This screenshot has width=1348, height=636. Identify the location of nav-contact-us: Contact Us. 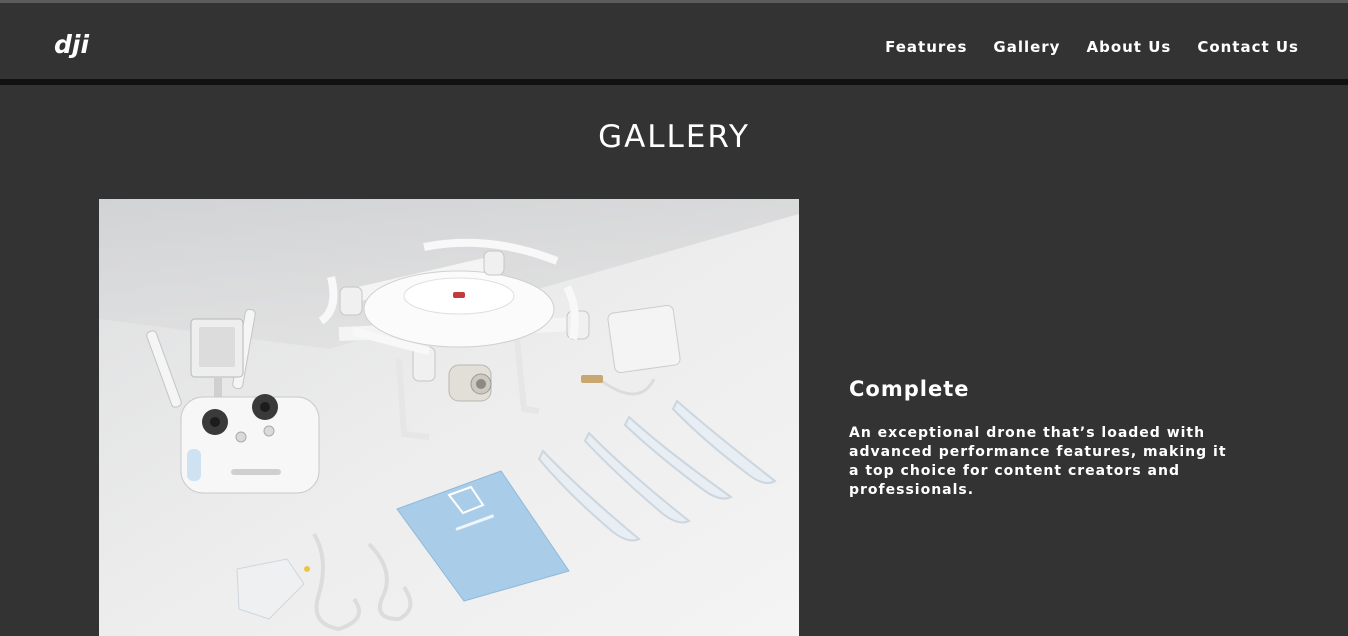
(1248, 47).